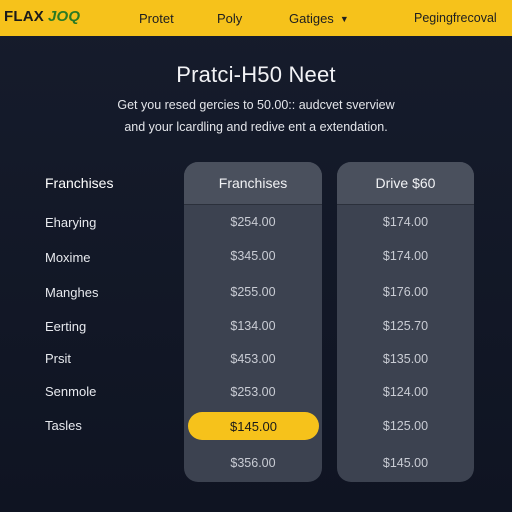 This screenshot has width=512, height=512. I want to click on highlighted-price-button: $145.00, so click(253, 426).